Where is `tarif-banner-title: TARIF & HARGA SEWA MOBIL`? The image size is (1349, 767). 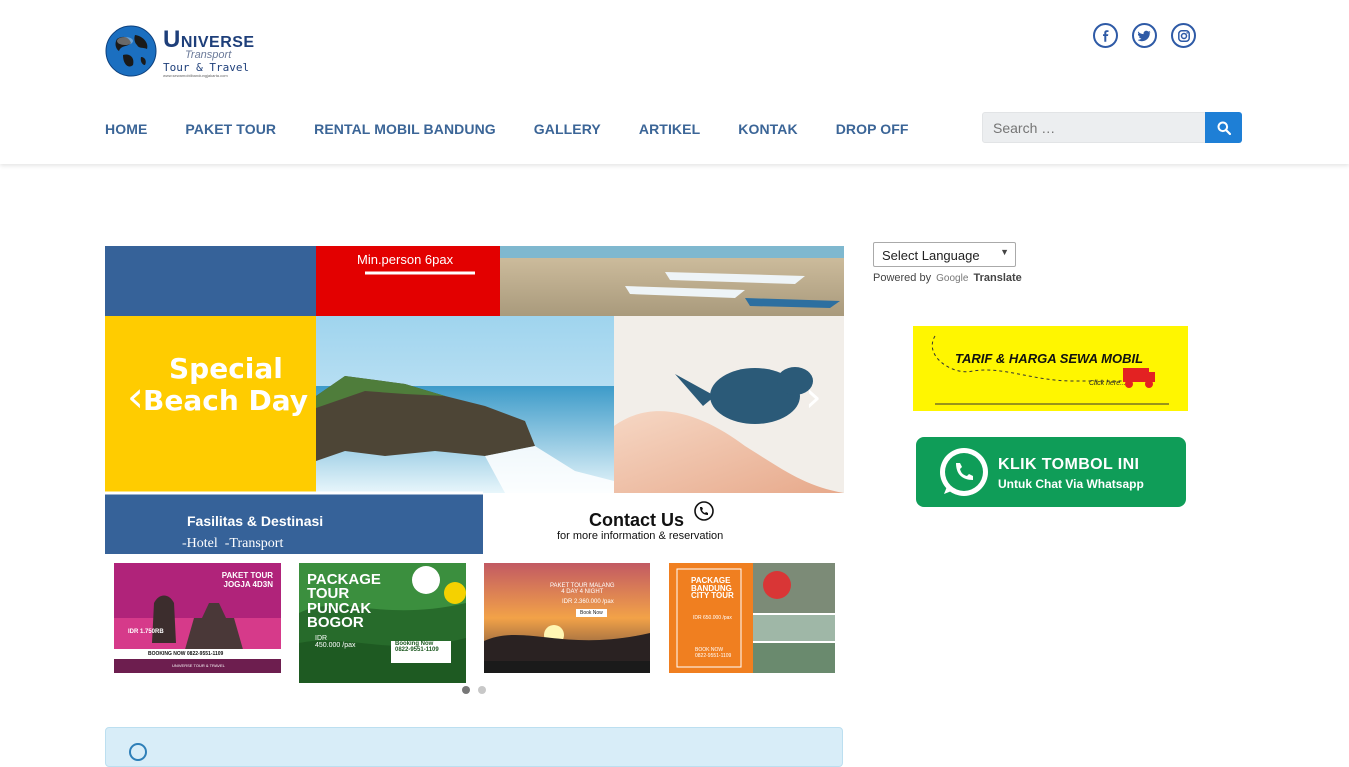
tarif-banner-title: TARIF & HARGA SEWA MOBIL is located at coordinates (1049, 358).